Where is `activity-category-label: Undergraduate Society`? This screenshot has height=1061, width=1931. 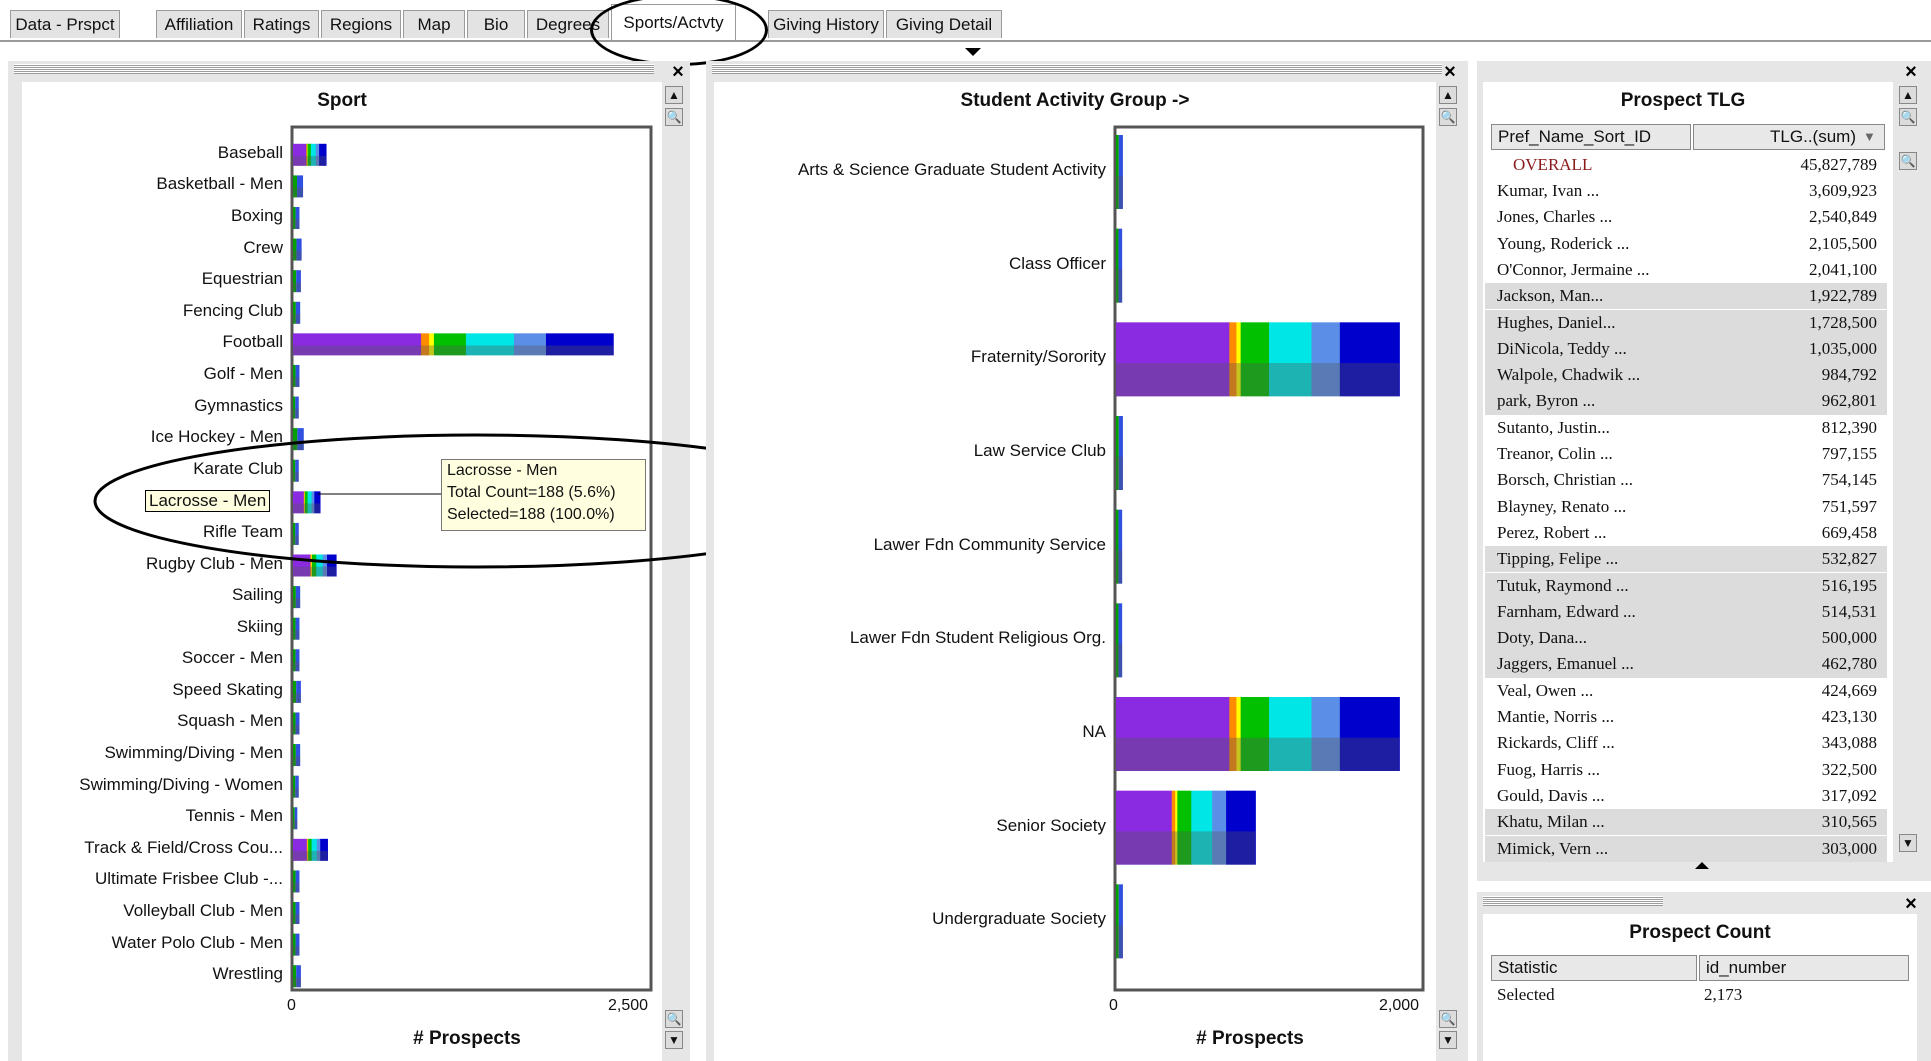 activity-category-label: Undergraduate Society is located at coordinates (910, 919).